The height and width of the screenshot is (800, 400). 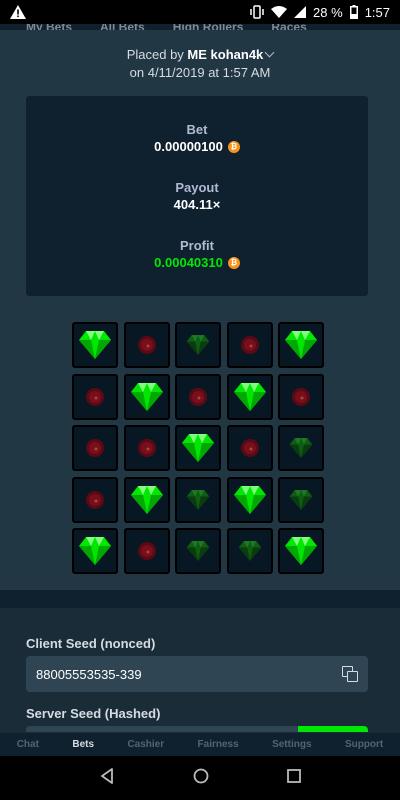 I want to click on copy-icon, so click(x=350, y=674).